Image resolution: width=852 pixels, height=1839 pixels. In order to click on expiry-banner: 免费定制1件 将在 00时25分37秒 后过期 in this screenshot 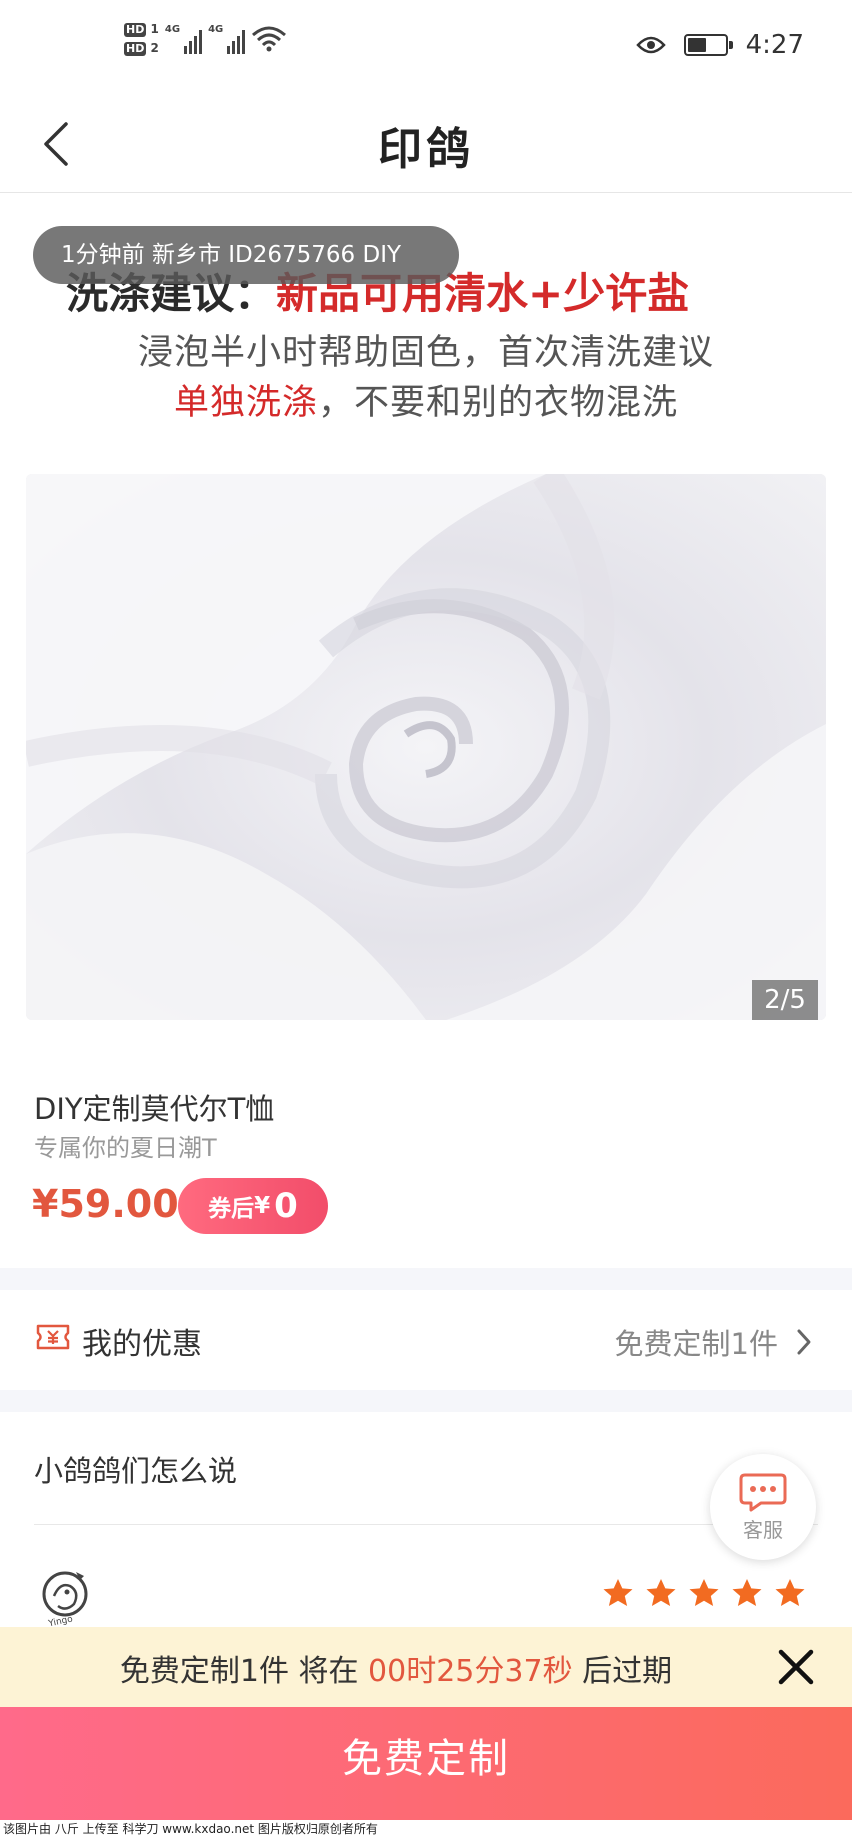, I will do `click(426, 1667)`.